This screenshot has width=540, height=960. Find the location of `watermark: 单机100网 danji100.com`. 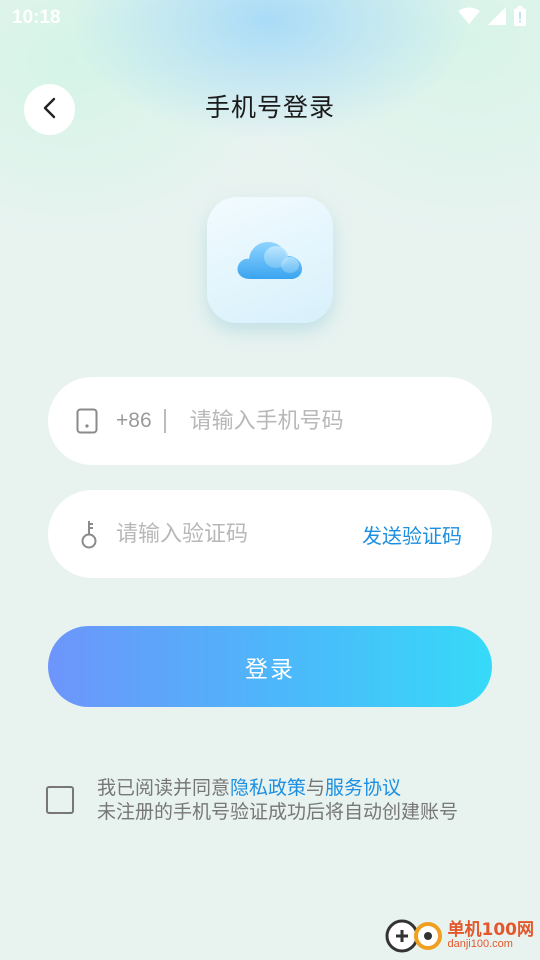

watermark: 单机100网 danji100.com is located at coordinates (458, 936).